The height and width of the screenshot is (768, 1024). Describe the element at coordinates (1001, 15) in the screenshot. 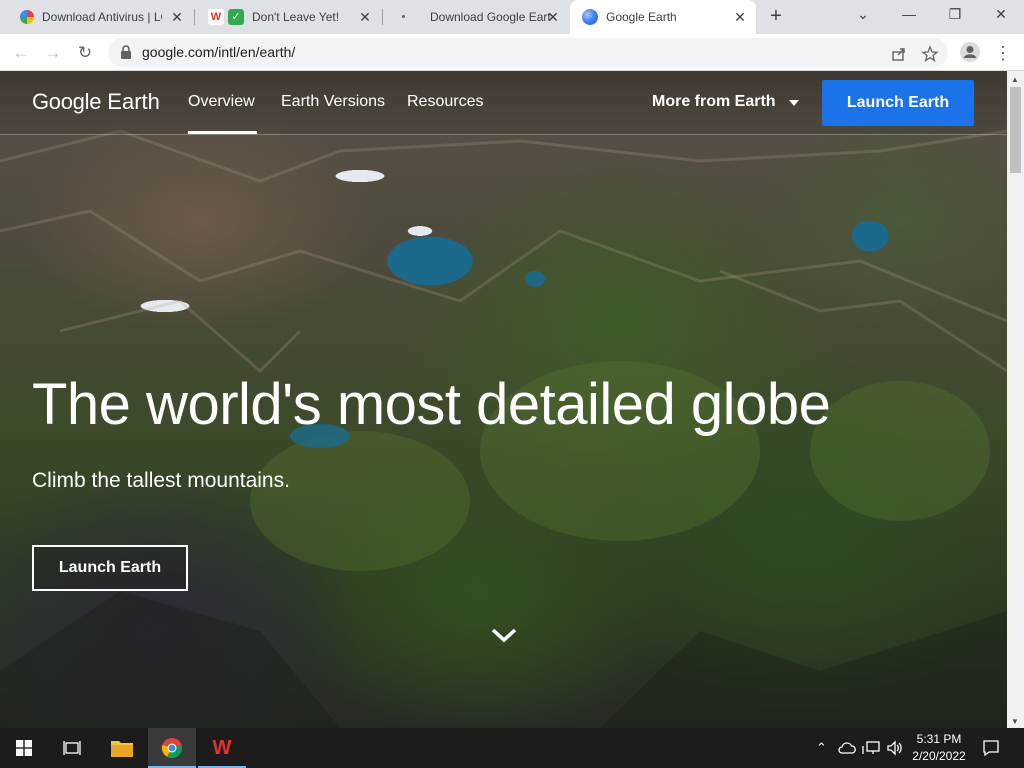

I see `close-window-button: ✕` at that location.